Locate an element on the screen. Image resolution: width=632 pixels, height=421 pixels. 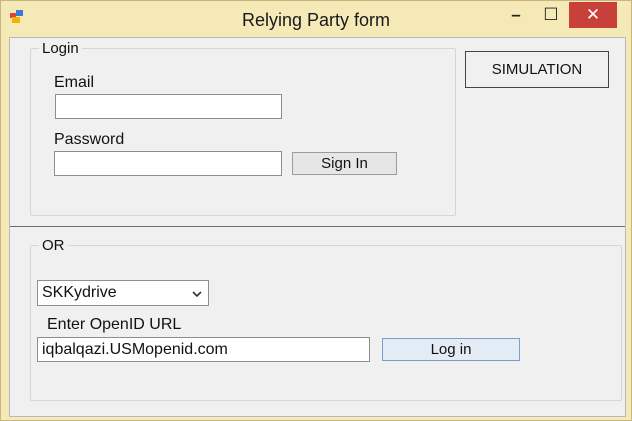
provider-selected-value: SKKydrive is located at coordinates (79, 292).